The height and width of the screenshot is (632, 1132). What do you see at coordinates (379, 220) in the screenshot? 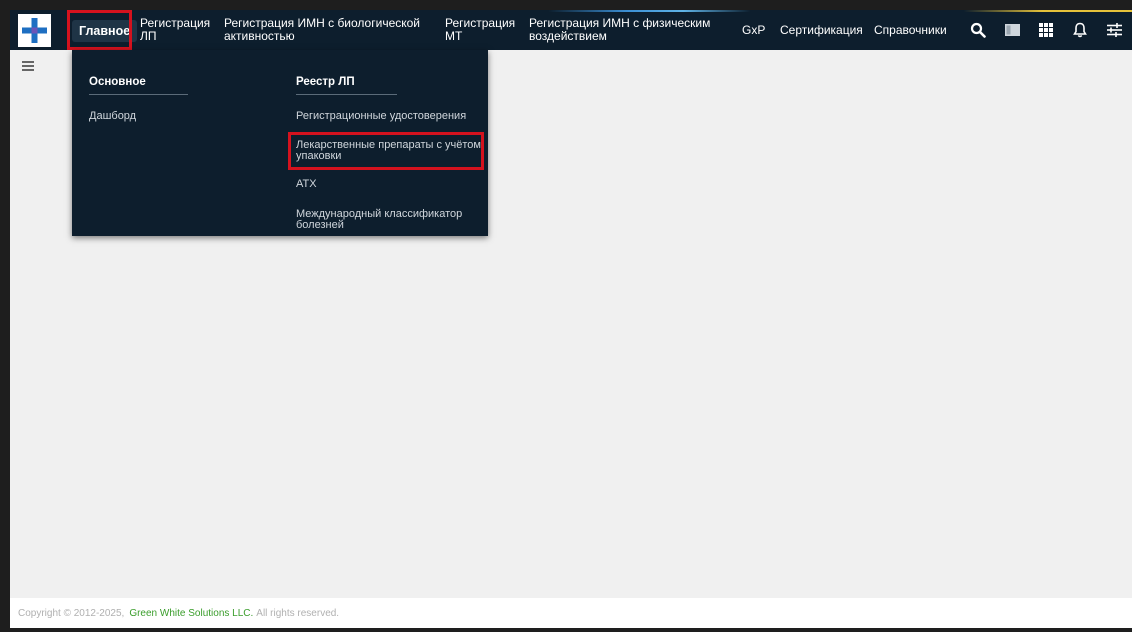
I see `menu-link-icd: Международный классификатор болезней` at bounding box center [379, 220].